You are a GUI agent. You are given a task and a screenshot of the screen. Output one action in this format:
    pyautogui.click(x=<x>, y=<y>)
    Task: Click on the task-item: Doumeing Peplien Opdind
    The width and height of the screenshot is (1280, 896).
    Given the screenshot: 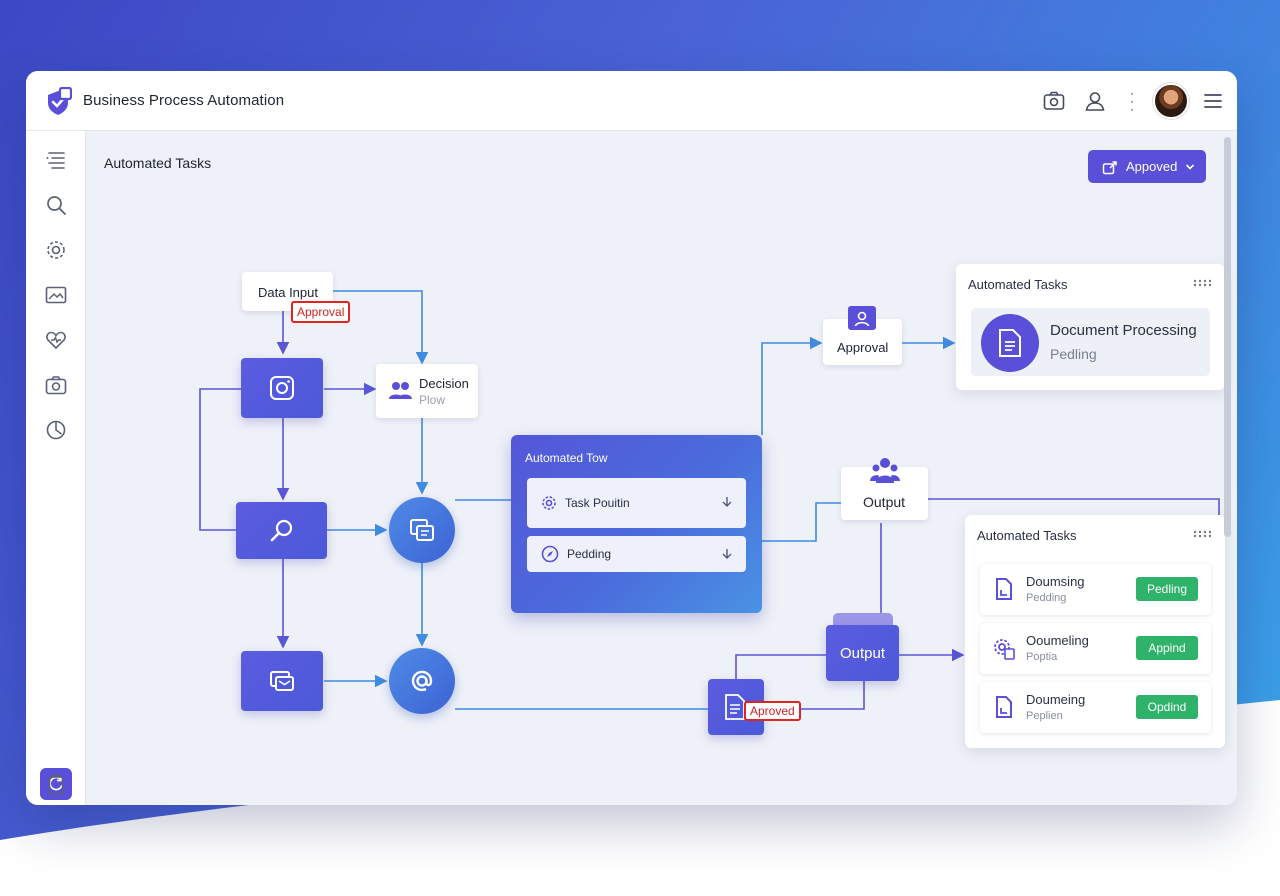 What is the action you would take?
    pyautogui.click(x=1095, y=707)
    